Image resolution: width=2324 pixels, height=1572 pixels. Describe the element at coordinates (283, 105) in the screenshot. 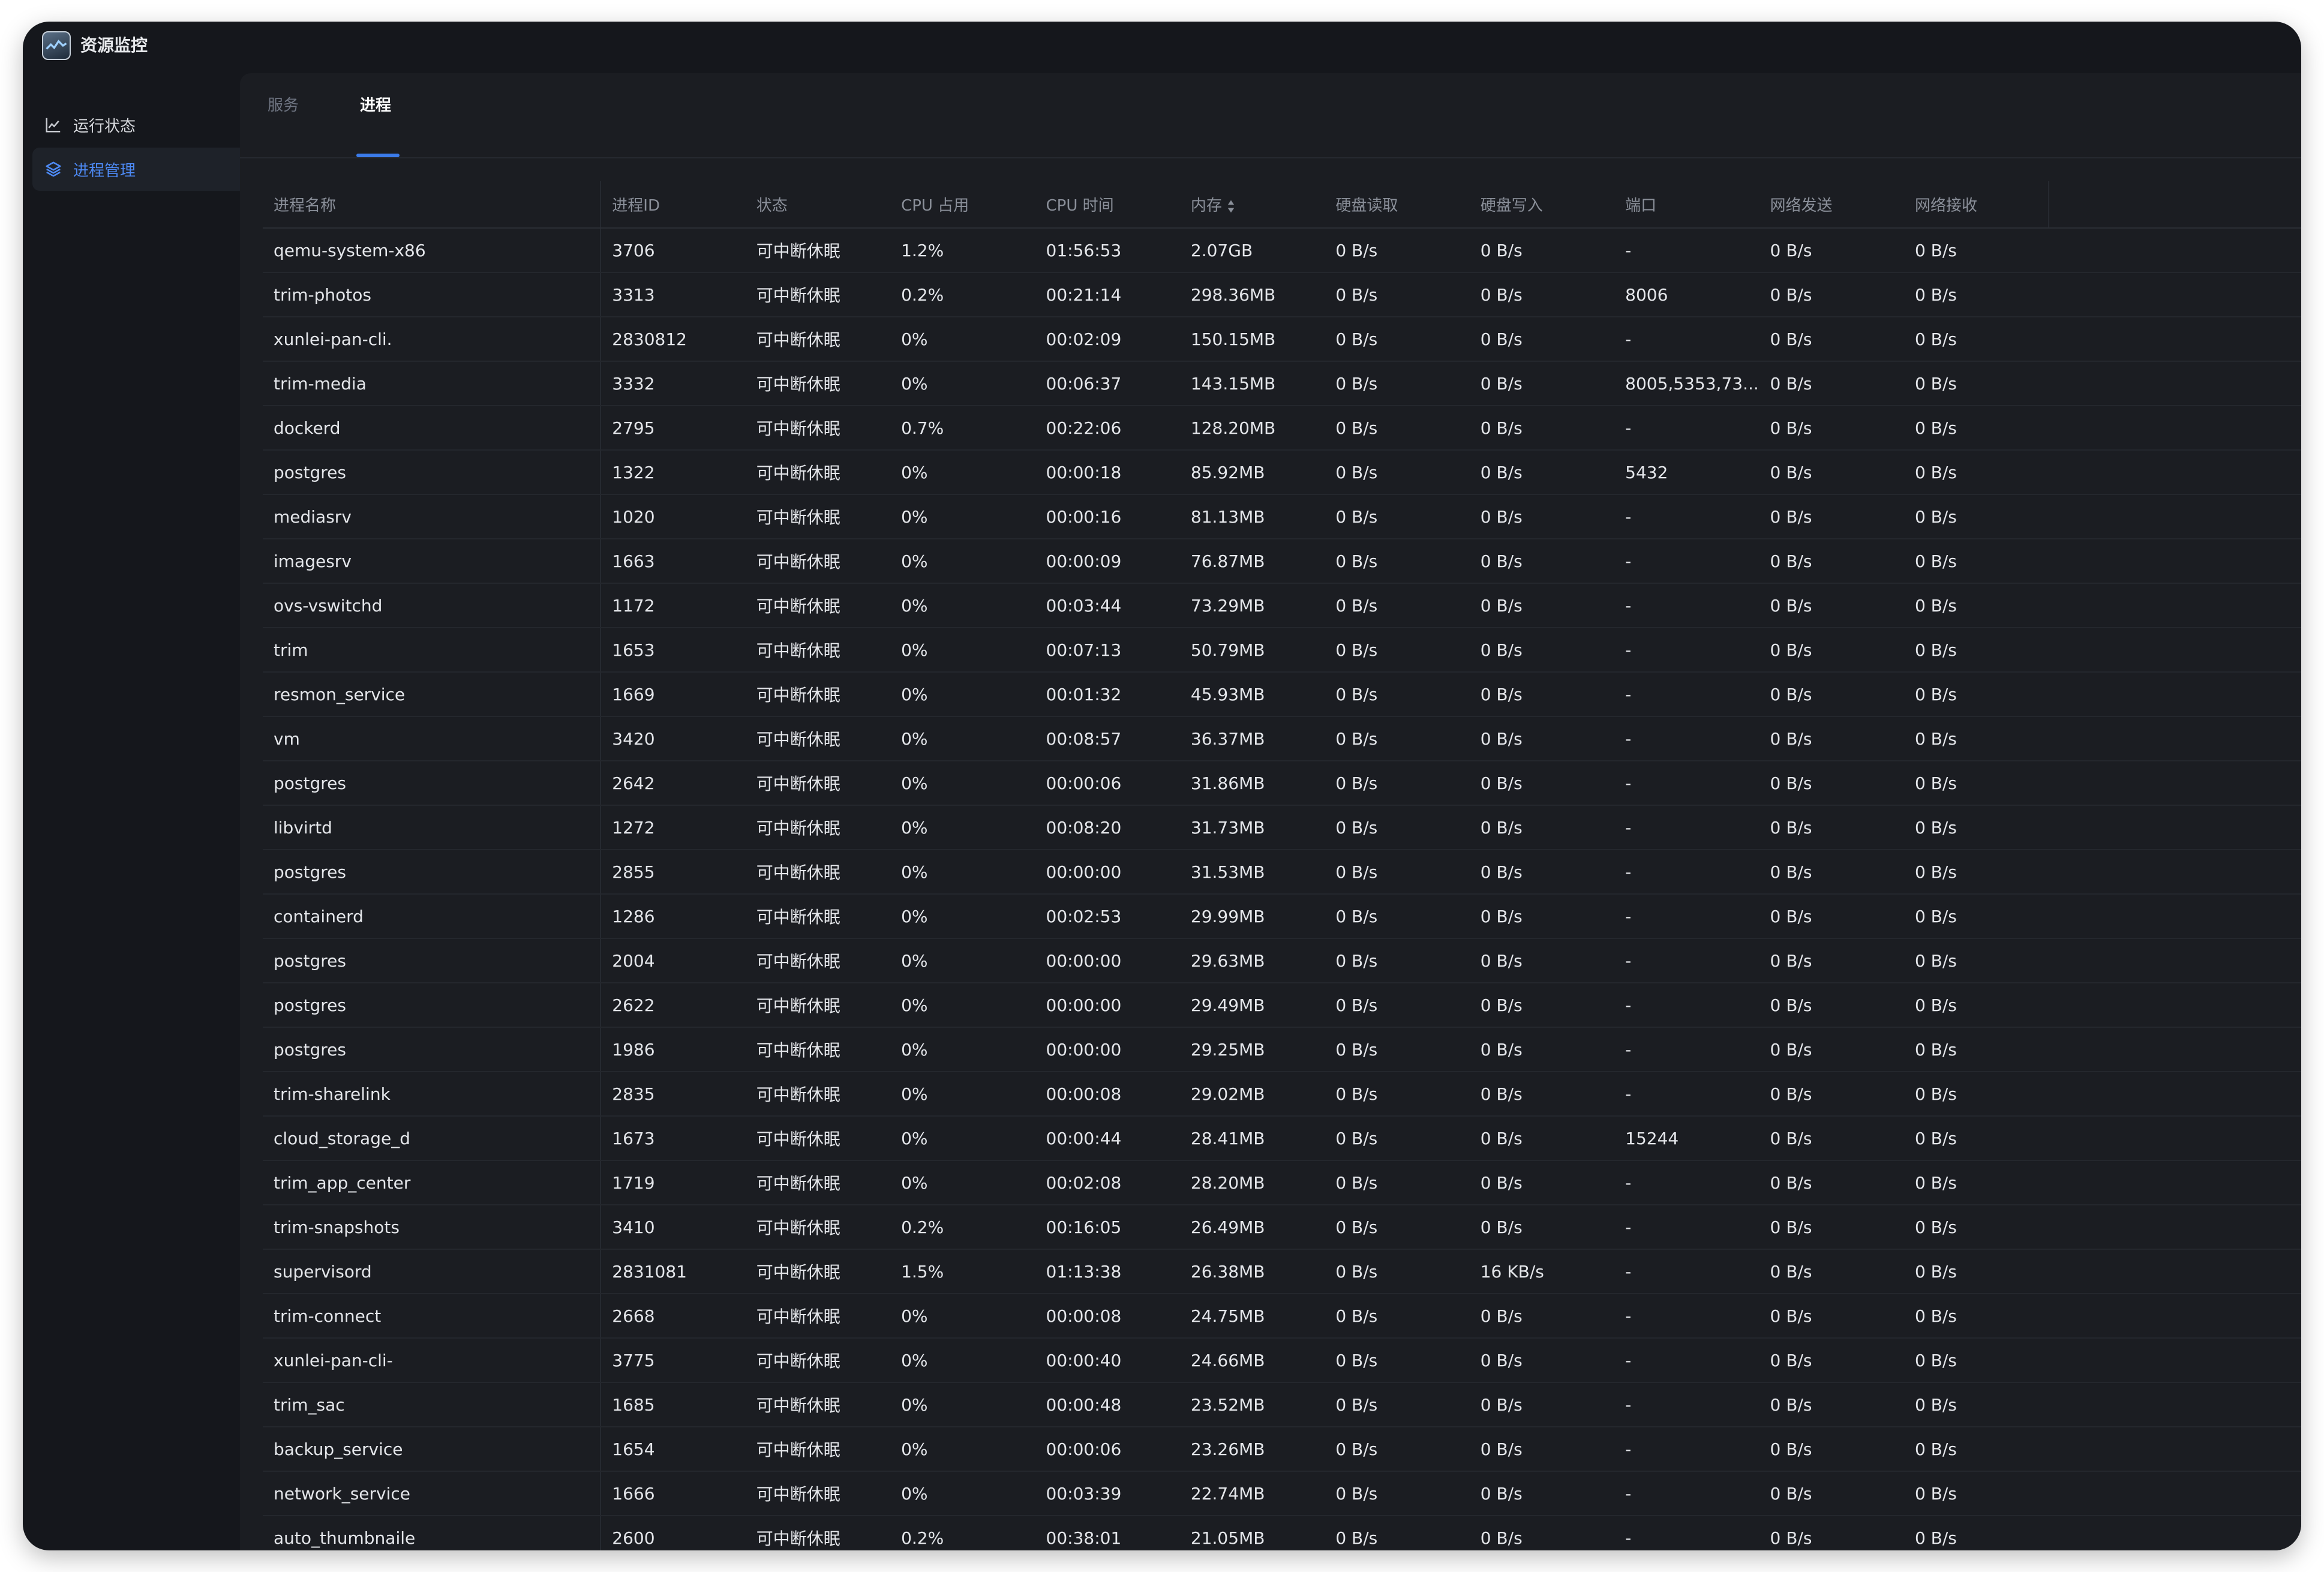

I see `tab-services: 服务` at that location.